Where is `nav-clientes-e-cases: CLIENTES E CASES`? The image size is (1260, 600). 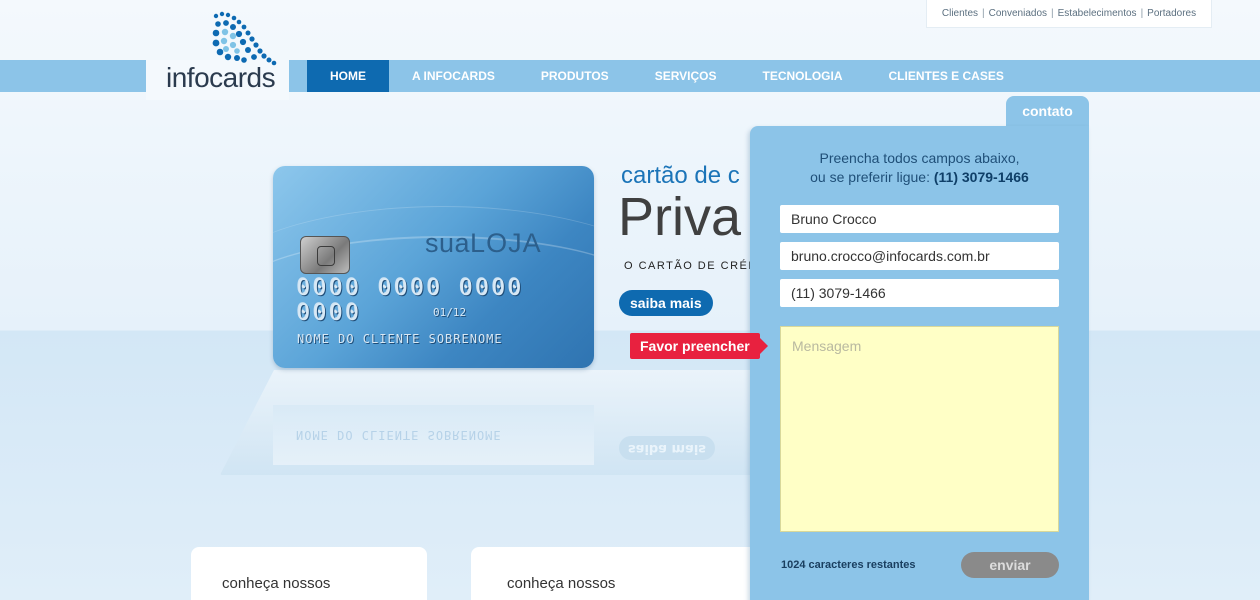
nav-clientes-e-cases: CLIENTES E CASES is located at coordinates (946, 76).